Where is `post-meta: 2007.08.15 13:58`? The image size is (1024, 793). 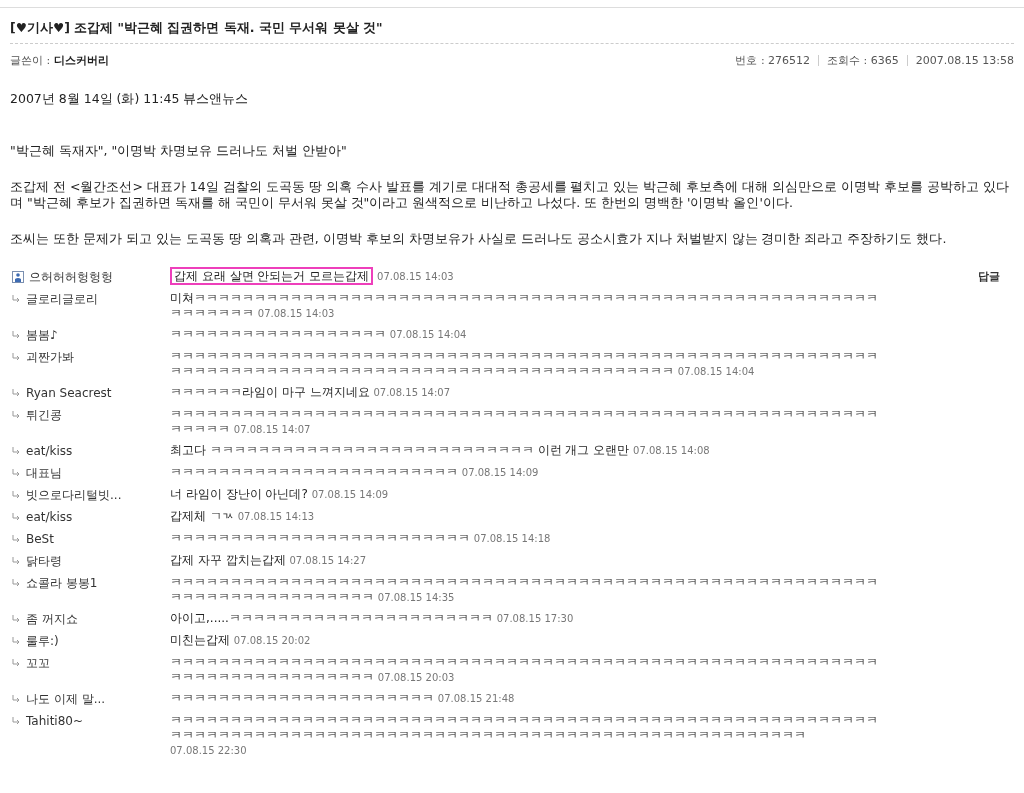
post-meta: 2007.08.15 13:58 is located at coordinates (964, 60).